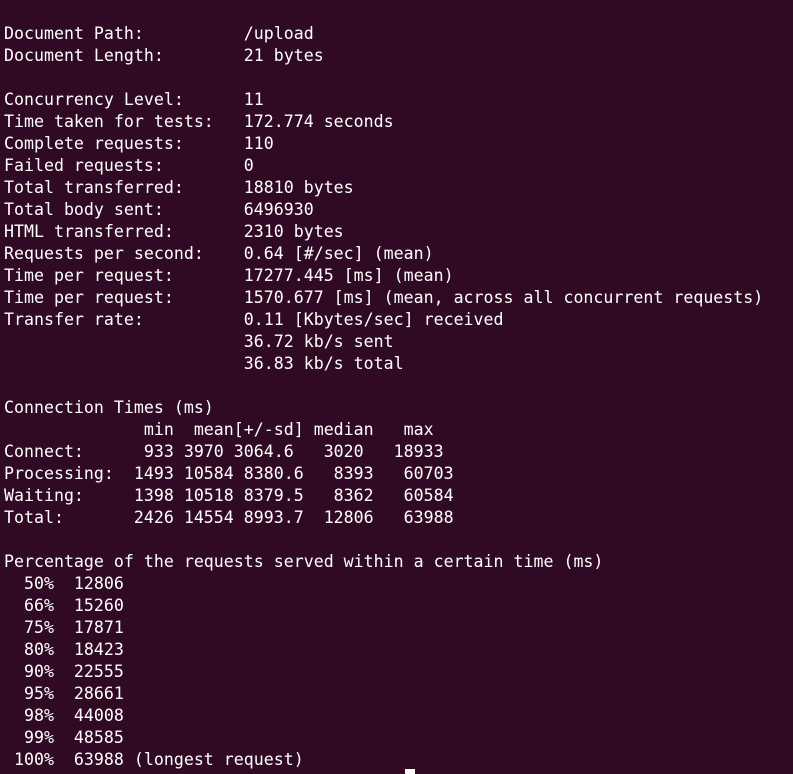  I want to click on time-taken-line: Time taken for tests: 172.774 seconds, so click(199, 121).